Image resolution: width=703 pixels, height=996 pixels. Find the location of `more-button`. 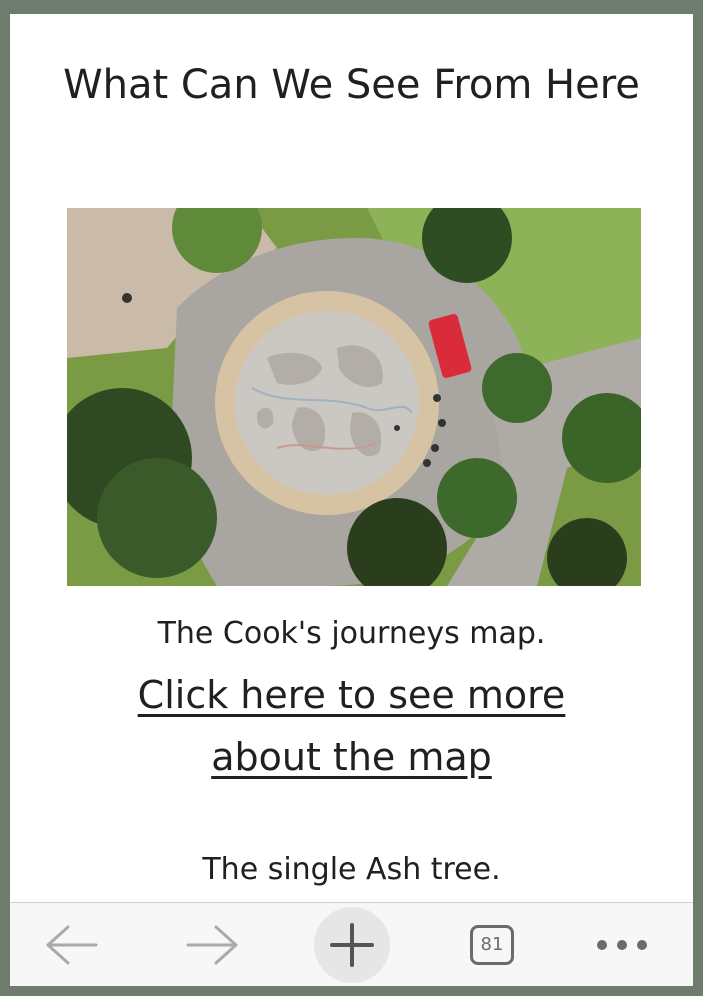

more-button is located at coordinates (622, 944).